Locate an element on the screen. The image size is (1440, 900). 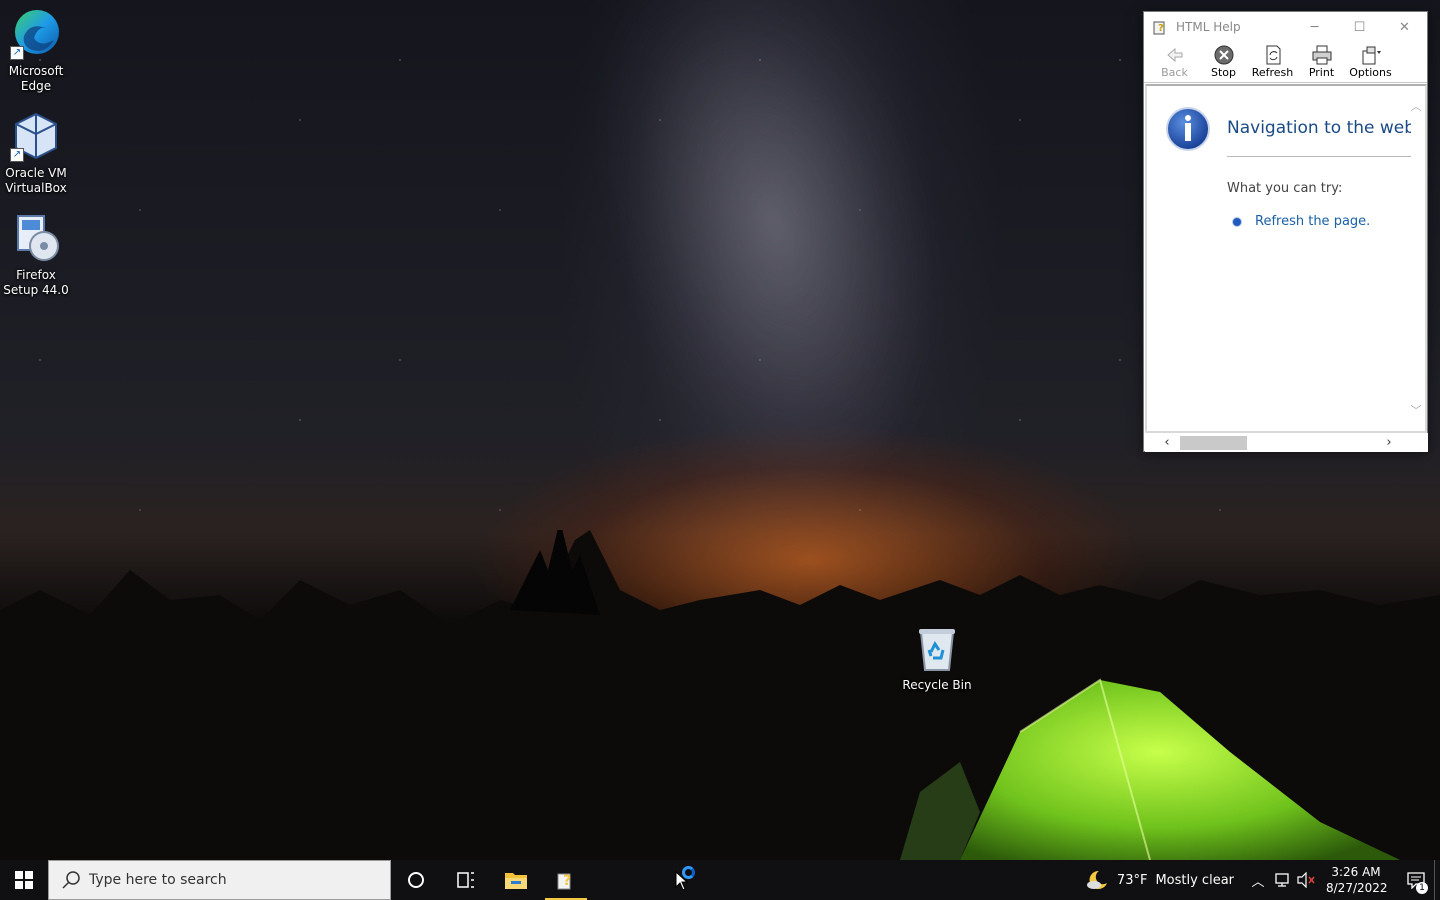
file-explorer-button is located at coordinates (516, 880).